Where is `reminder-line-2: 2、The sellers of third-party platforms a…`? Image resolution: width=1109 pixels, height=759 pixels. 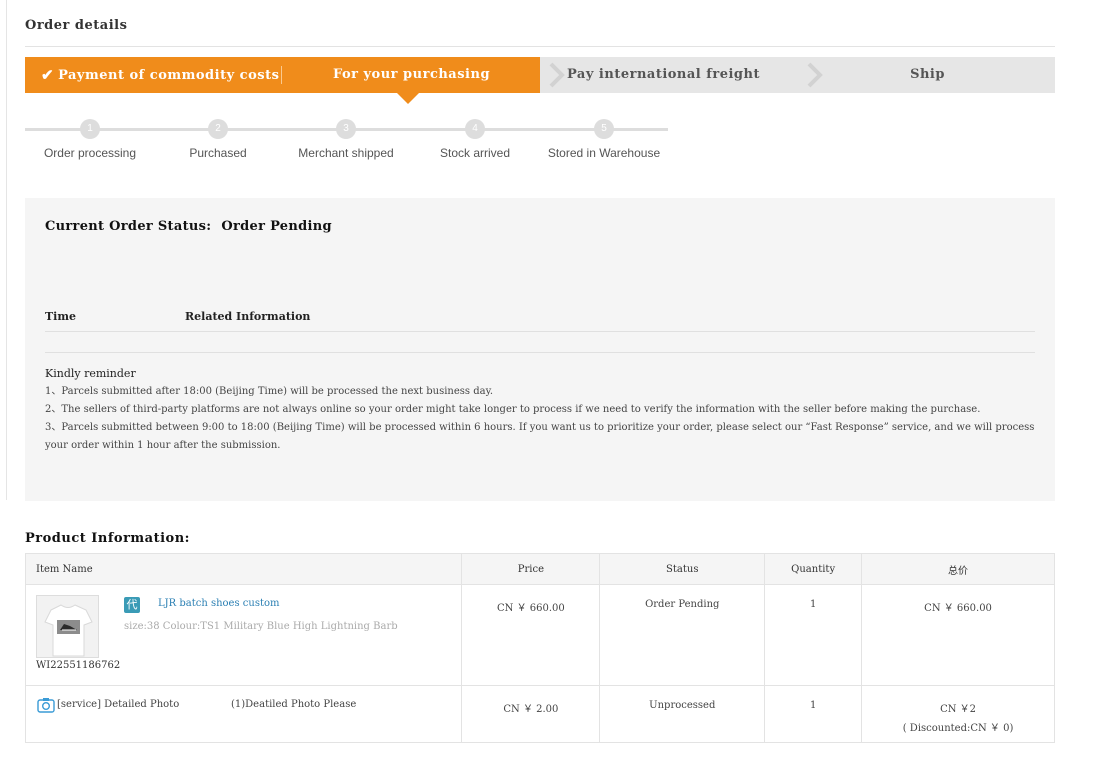
reminder-line-2: 2、The sellers of third-party platforms a… is located at coordinates (513, 409).